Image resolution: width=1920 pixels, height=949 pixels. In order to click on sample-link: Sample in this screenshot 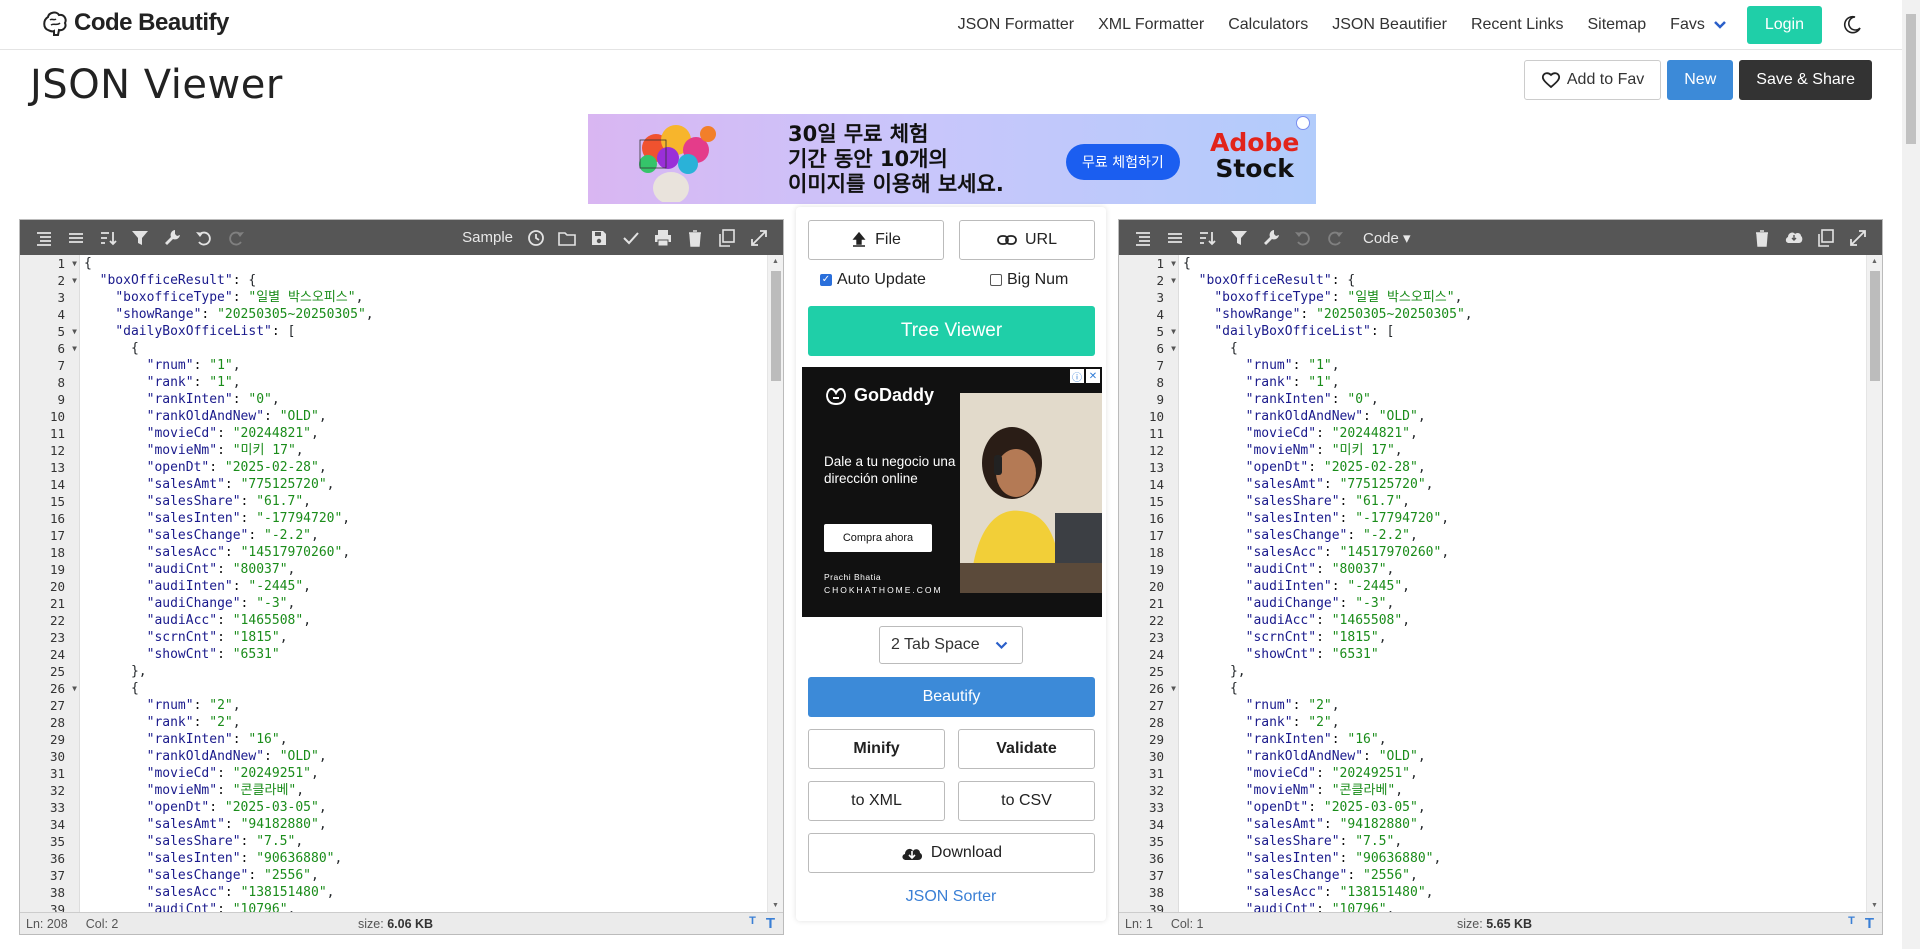, I will do `click(487, 237)`.